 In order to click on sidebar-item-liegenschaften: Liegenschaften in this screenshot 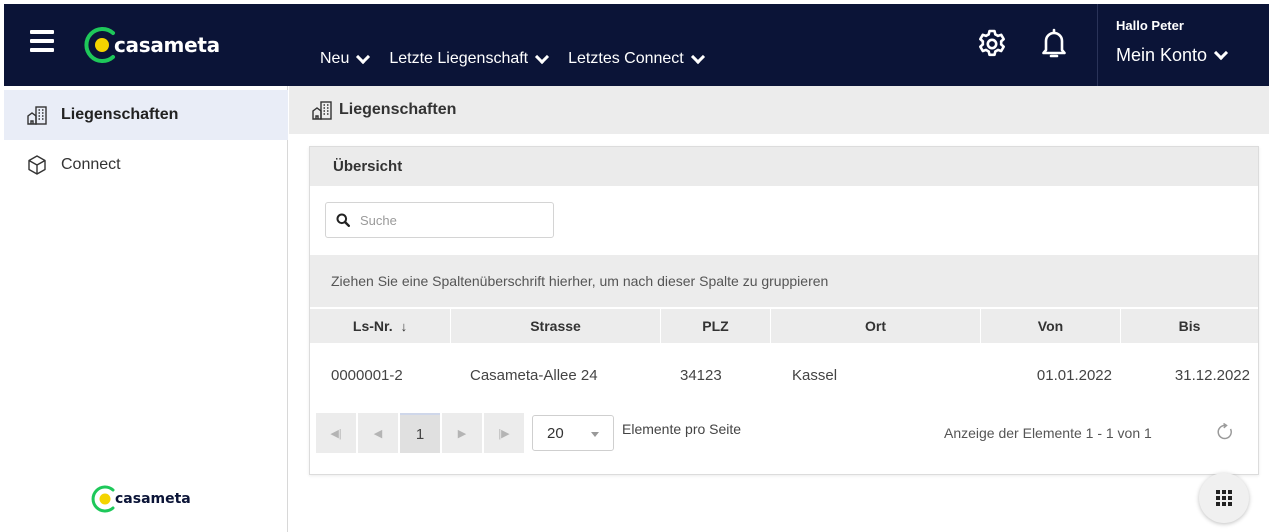, I will do `click(146, 115)`.